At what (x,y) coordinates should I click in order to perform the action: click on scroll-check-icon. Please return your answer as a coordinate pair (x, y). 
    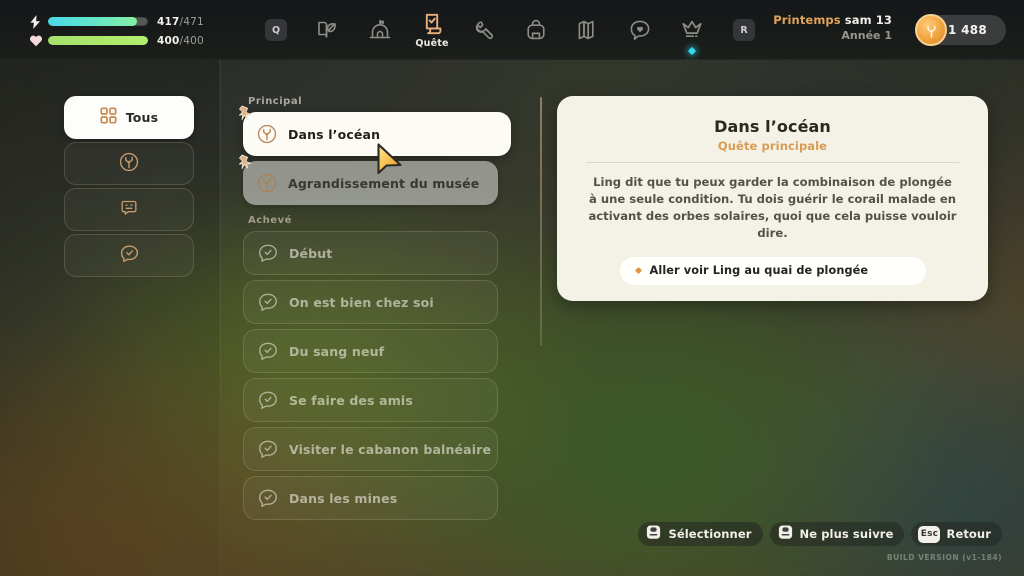
    Looking at the image, I should click on (432, 24).